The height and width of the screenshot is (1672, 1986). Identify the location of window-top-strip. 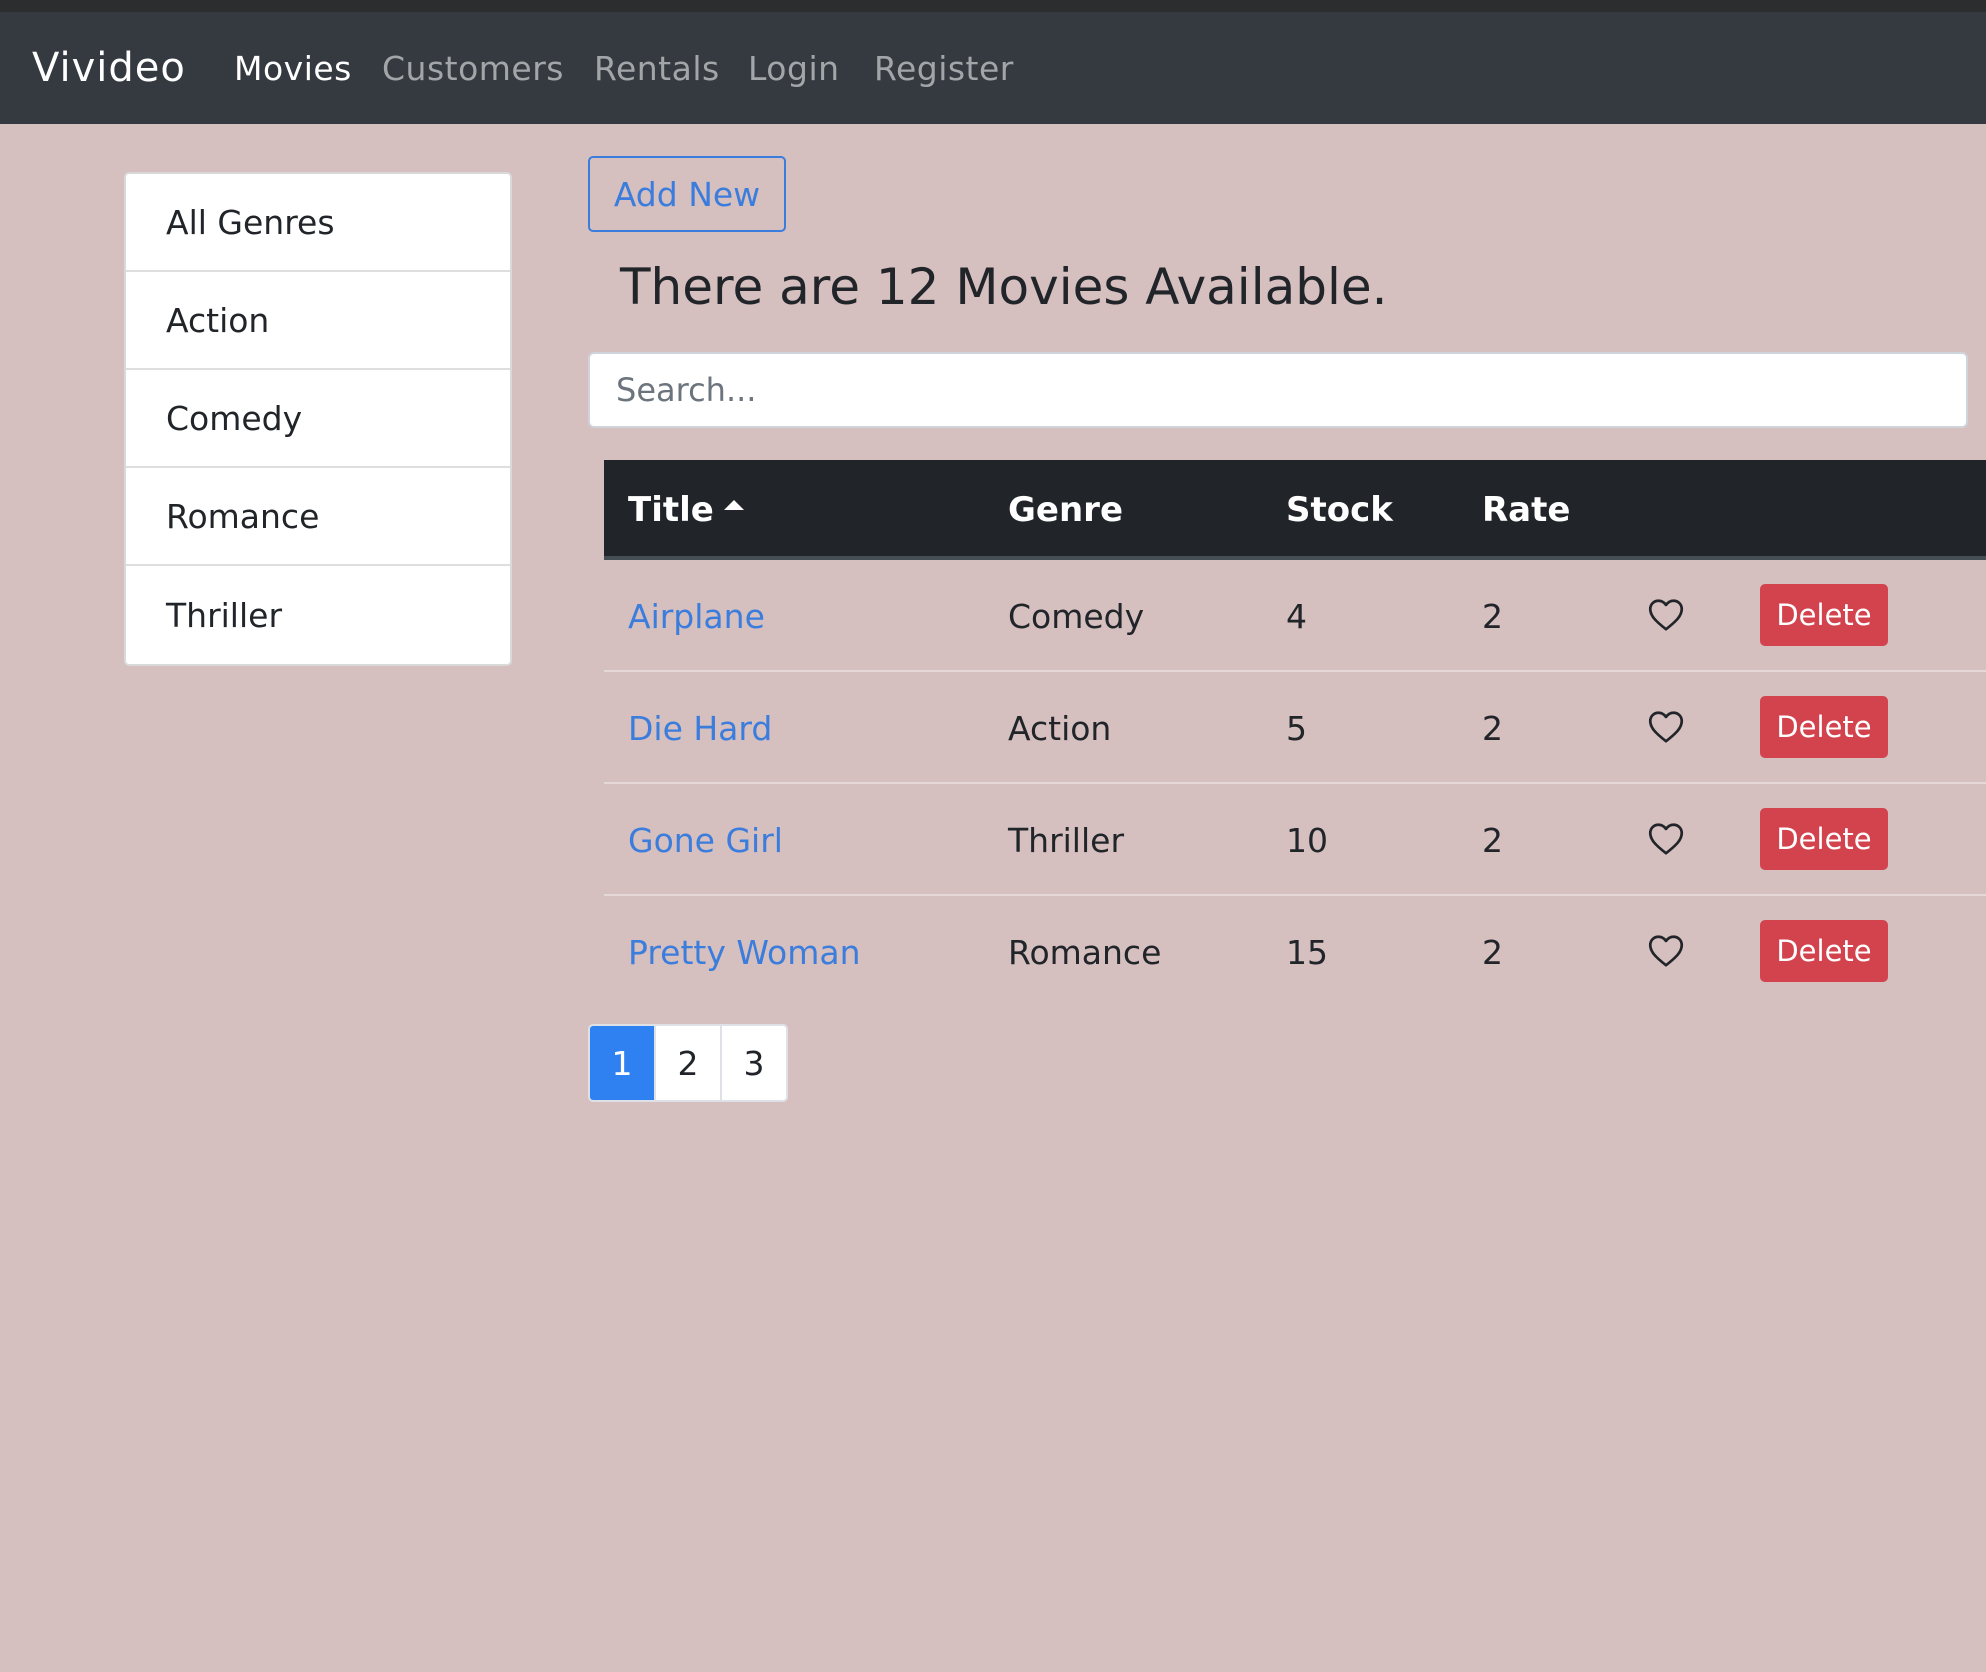
(993, 6).